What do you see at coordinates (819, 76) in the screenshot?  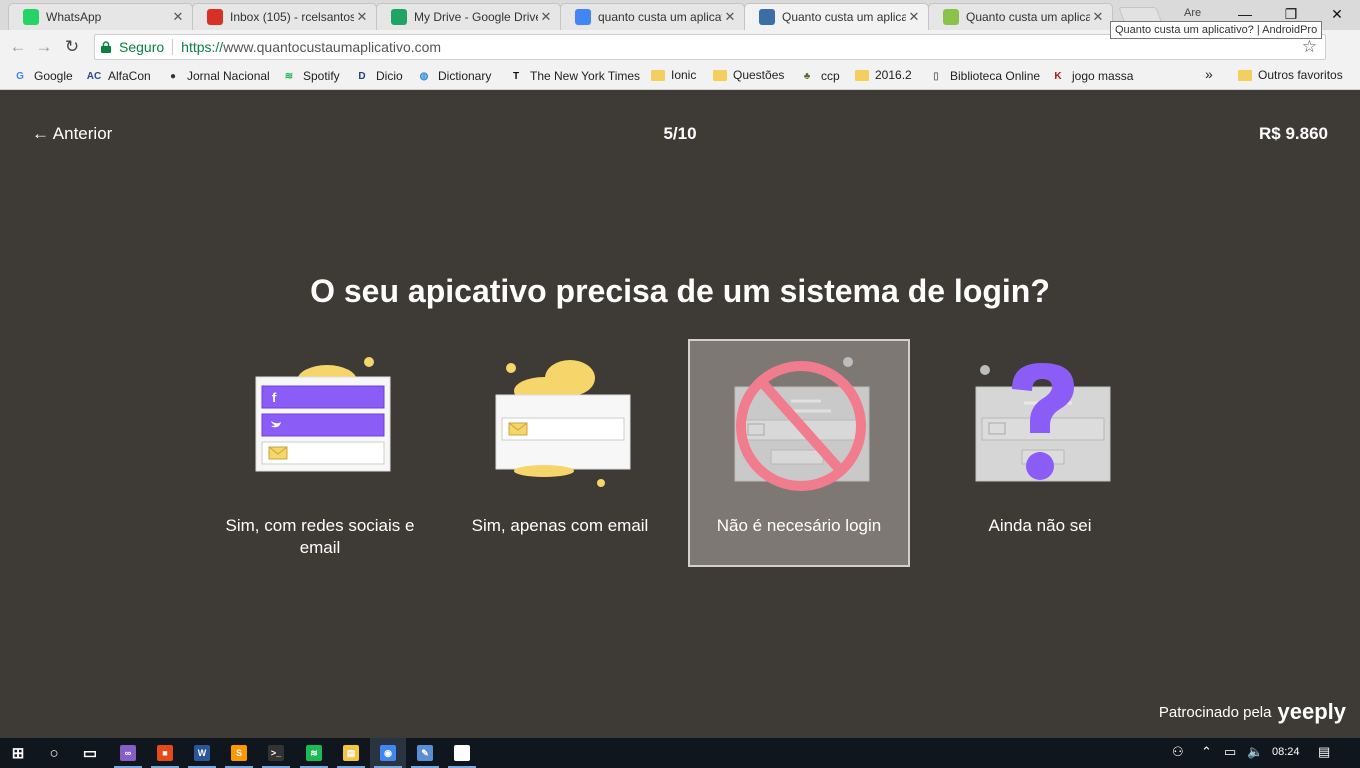 I see `bookmark-item: ♣ ccp` at bounding box center [819, 76].